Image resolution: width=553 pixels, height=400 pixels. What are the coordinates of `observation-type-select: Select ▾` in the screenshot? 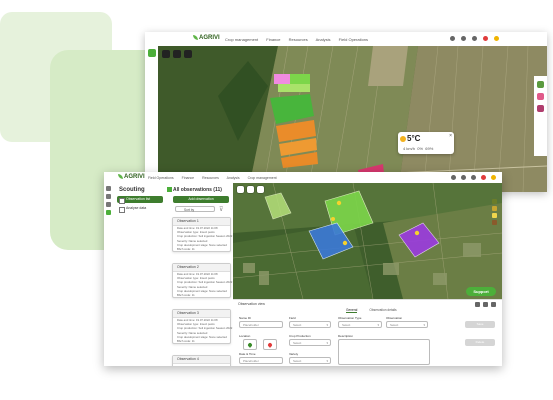 It's located at (360, 324).